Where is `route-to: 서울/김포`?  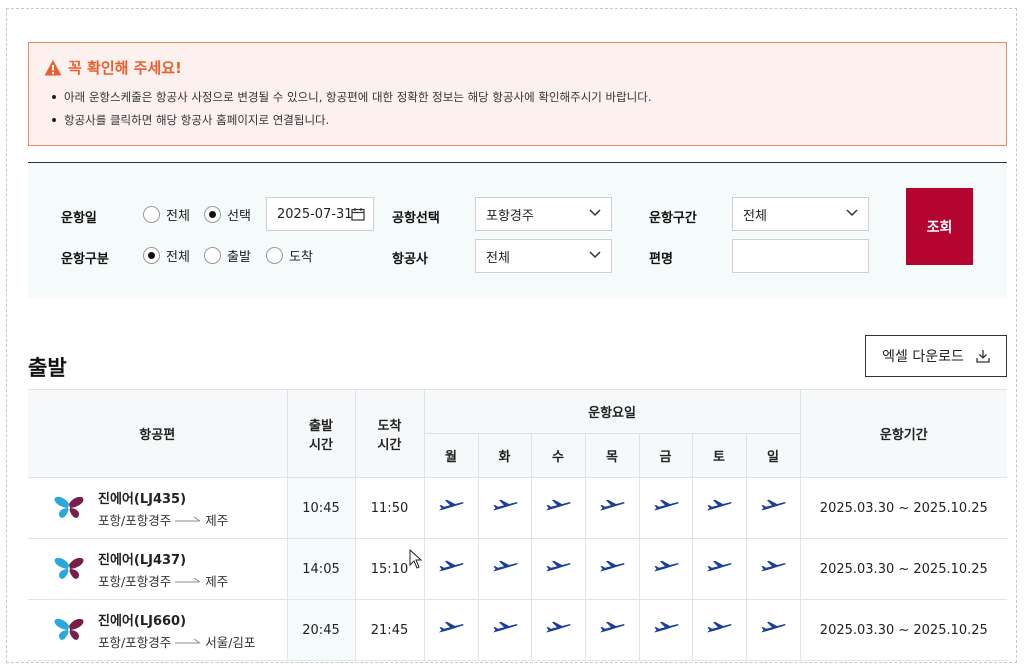
route-to: 서울/김포 is located at coordinates (230, 642).